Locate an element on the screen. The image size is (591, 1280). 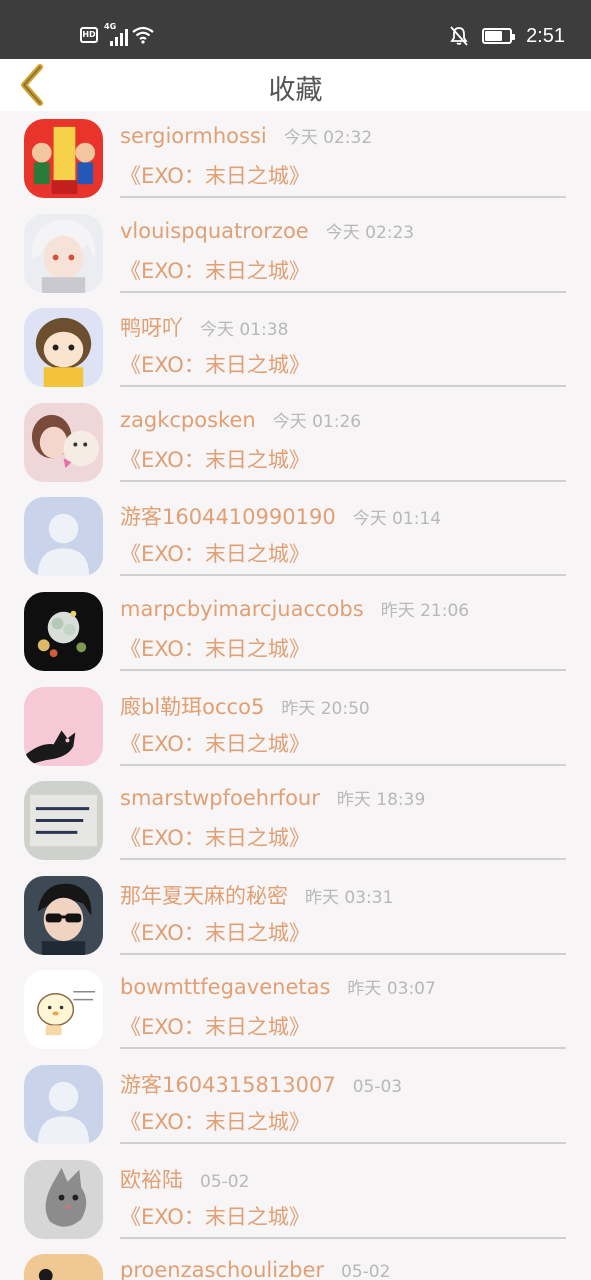
list-item: smarstwpfoehrfour 昨天 18:39 《EXO：末日之城》 is located at coordinates (295, 820).